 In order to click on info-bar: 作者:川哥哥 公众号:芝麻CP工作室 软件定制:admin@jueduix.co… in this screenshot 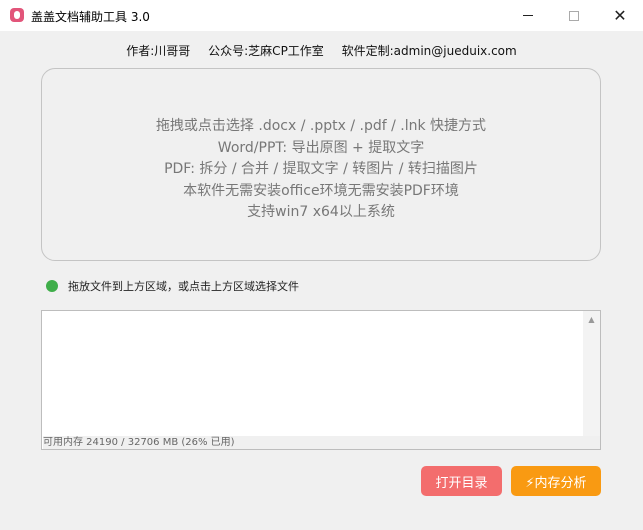, I will do `click(321, 50)`.